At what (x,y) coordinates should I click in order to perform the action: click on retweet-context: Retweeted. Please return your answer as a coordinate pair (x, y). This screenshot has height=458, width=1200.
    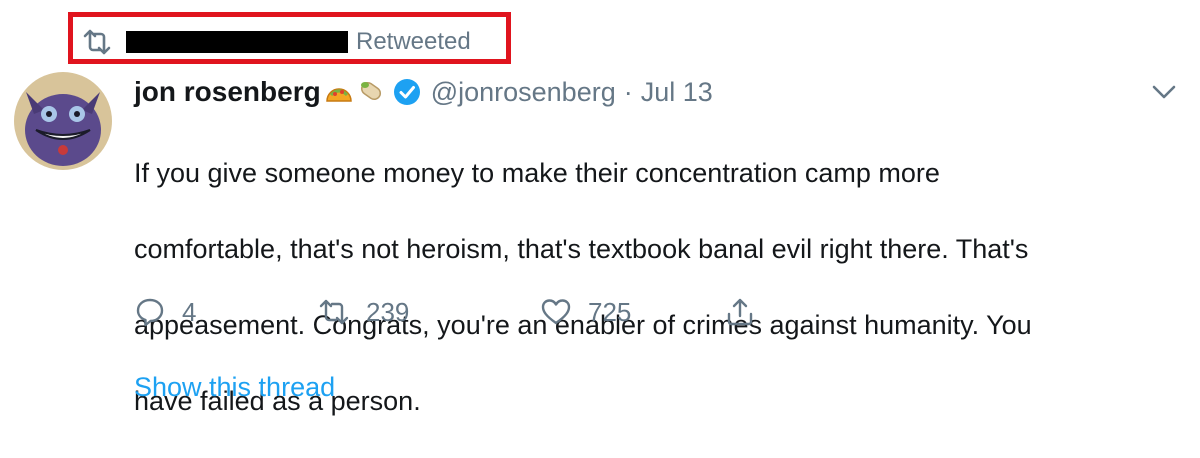
    Looking at the image, I should click on (276, 42).